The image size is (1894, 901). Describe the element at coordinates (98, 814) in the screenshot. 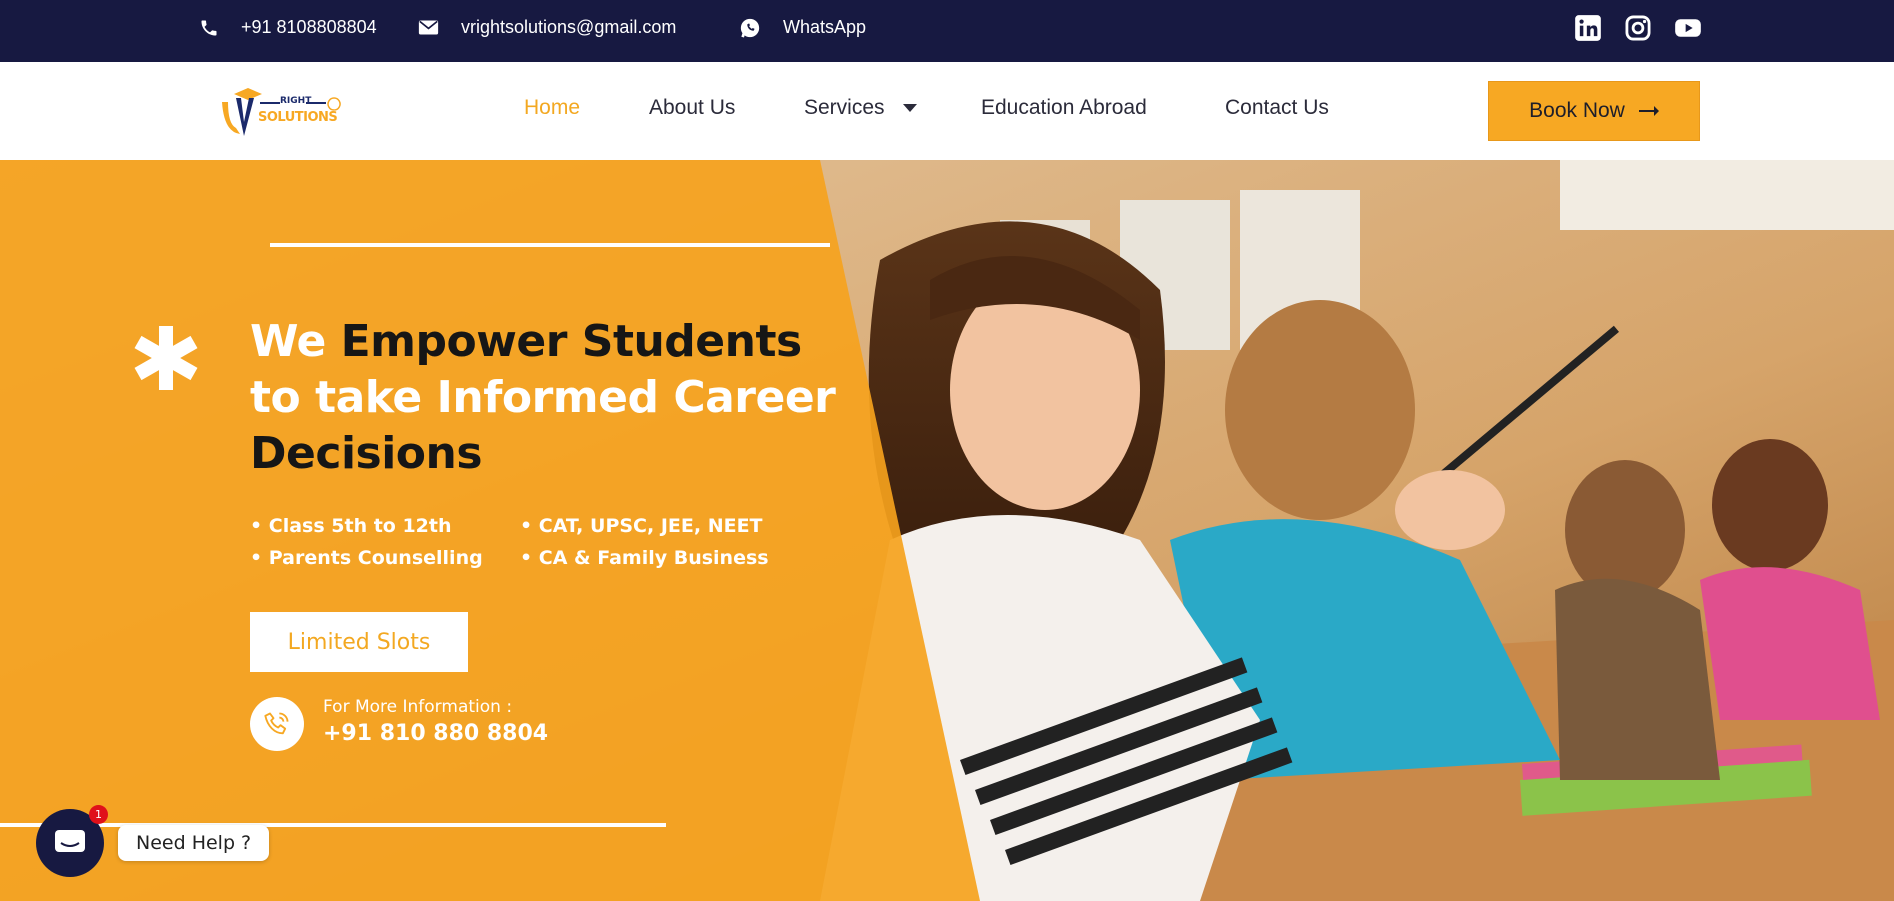

I see `chat-notification-badge: 1` at that location.